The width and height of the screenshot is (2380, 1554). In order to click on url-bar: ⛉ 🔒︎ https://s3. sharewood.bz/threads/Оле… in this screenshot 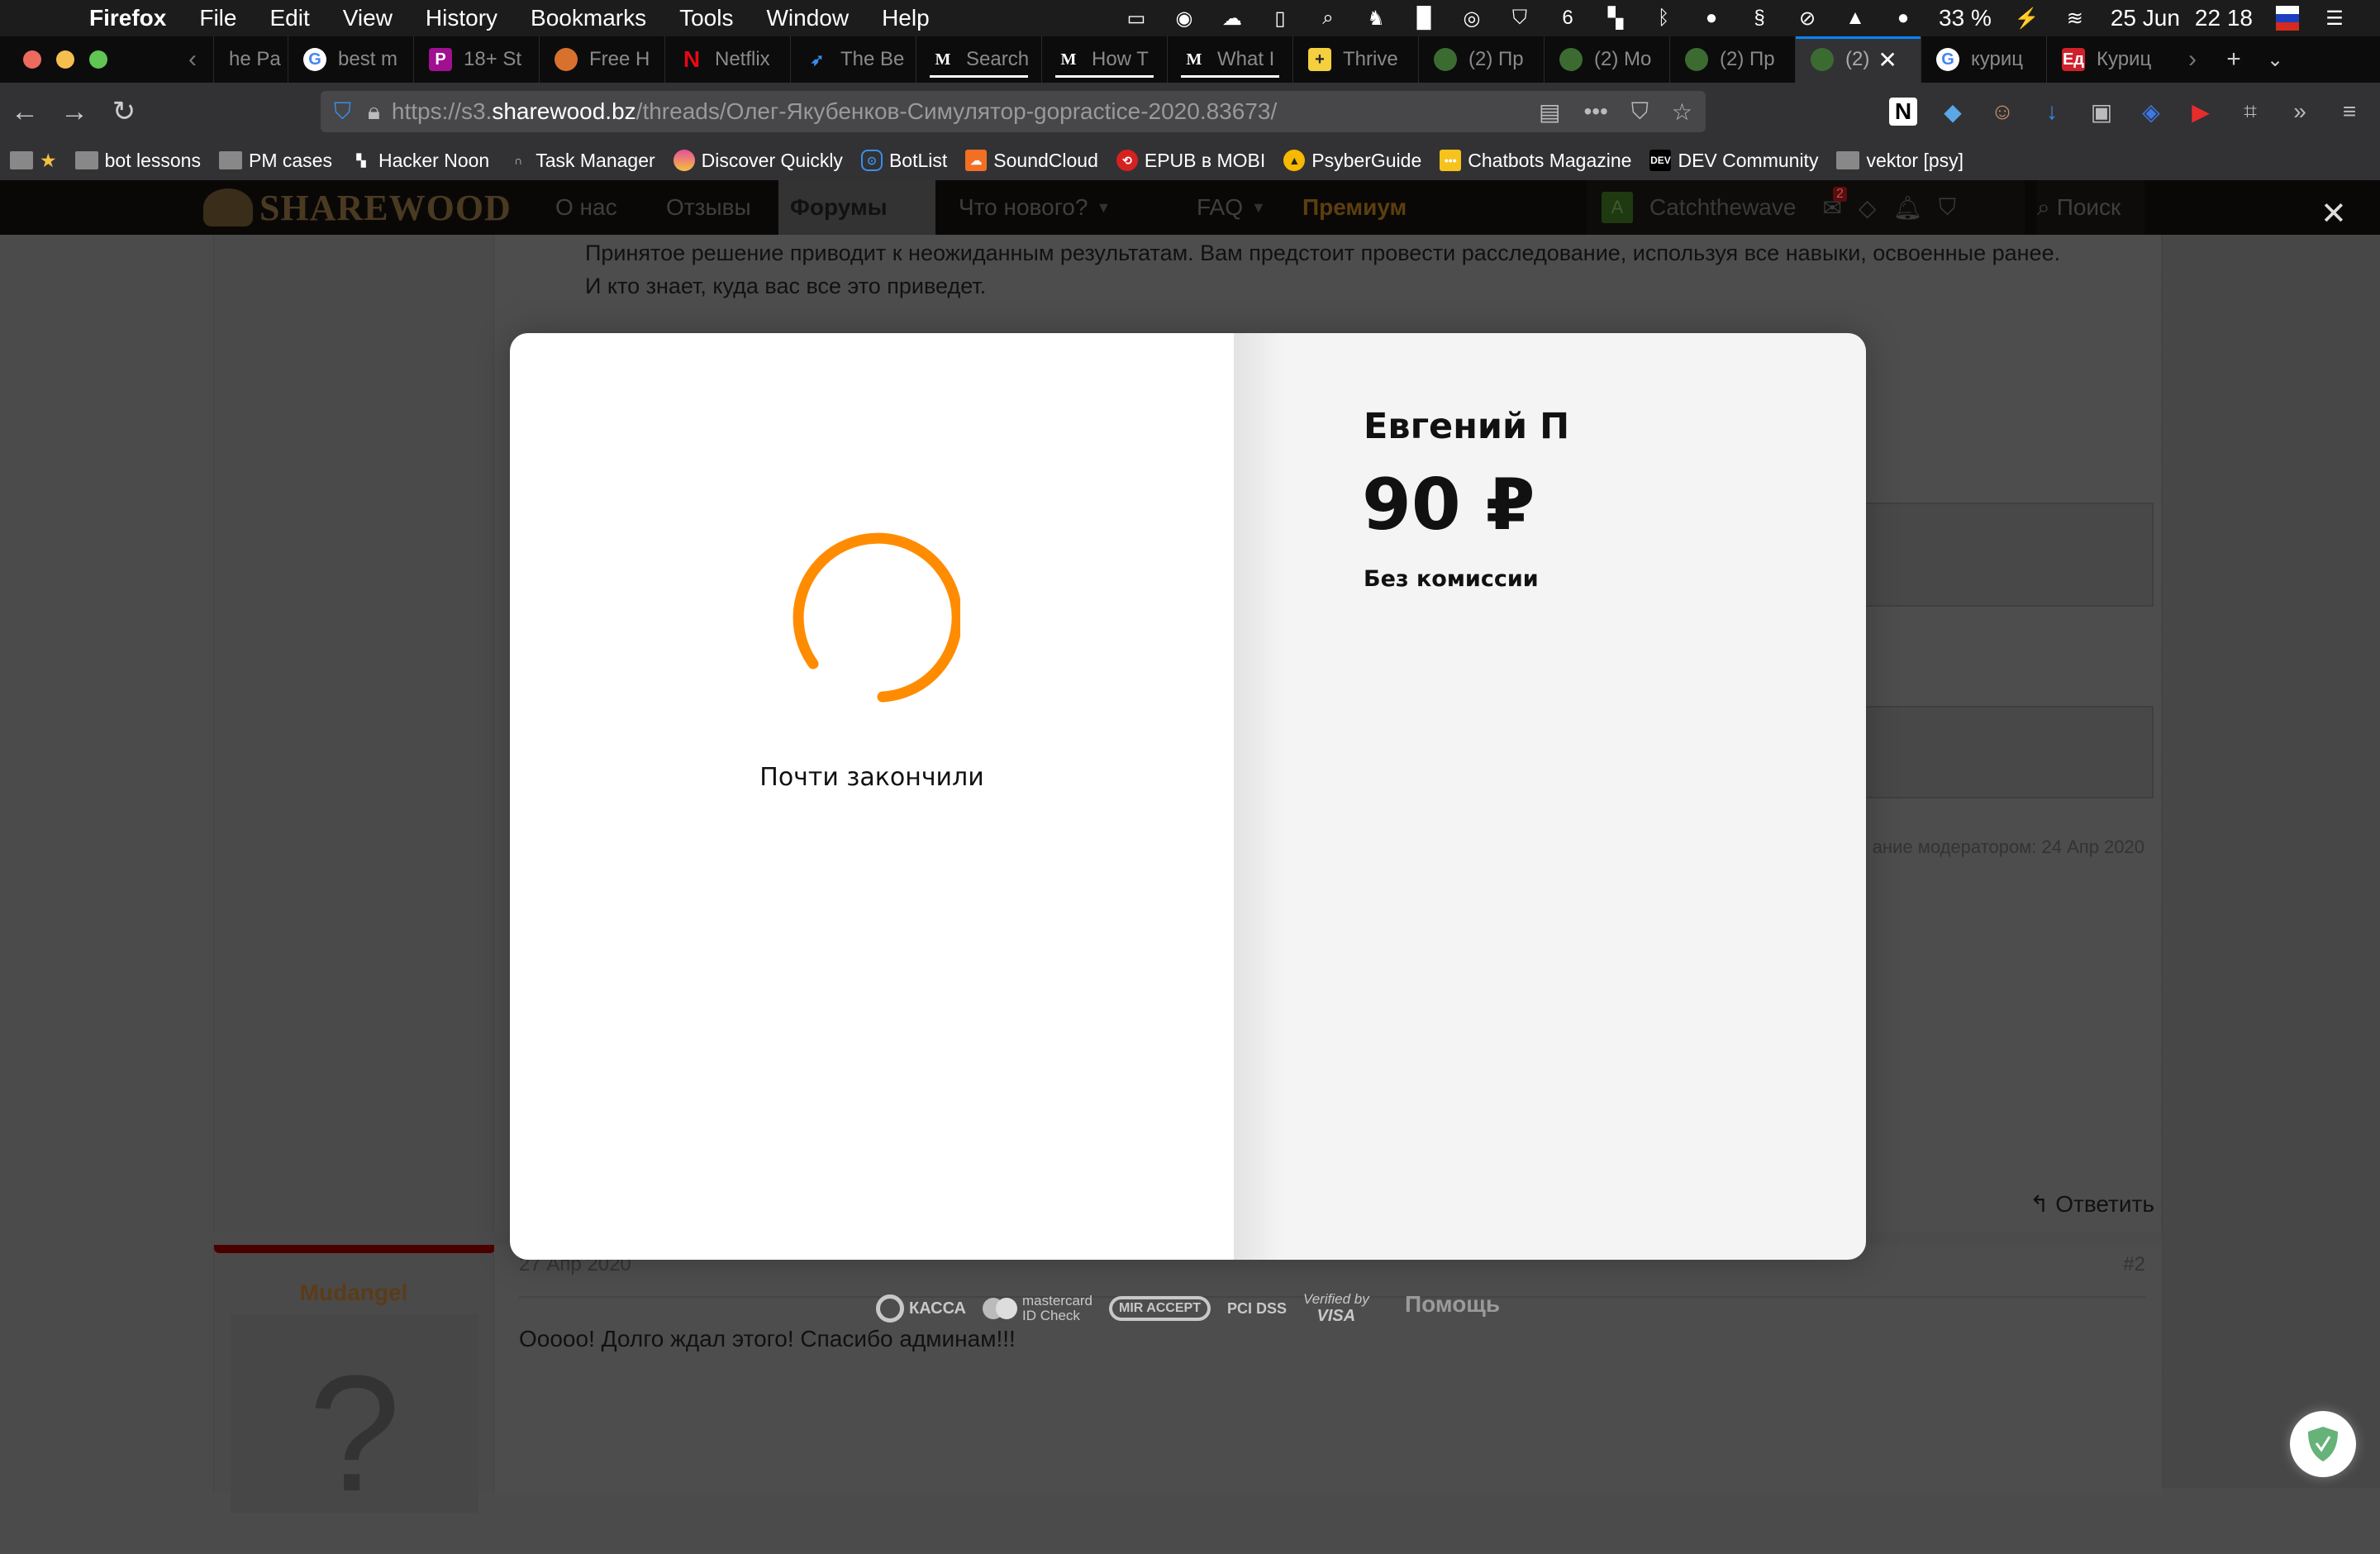, I will do `click(1013, 111)`.